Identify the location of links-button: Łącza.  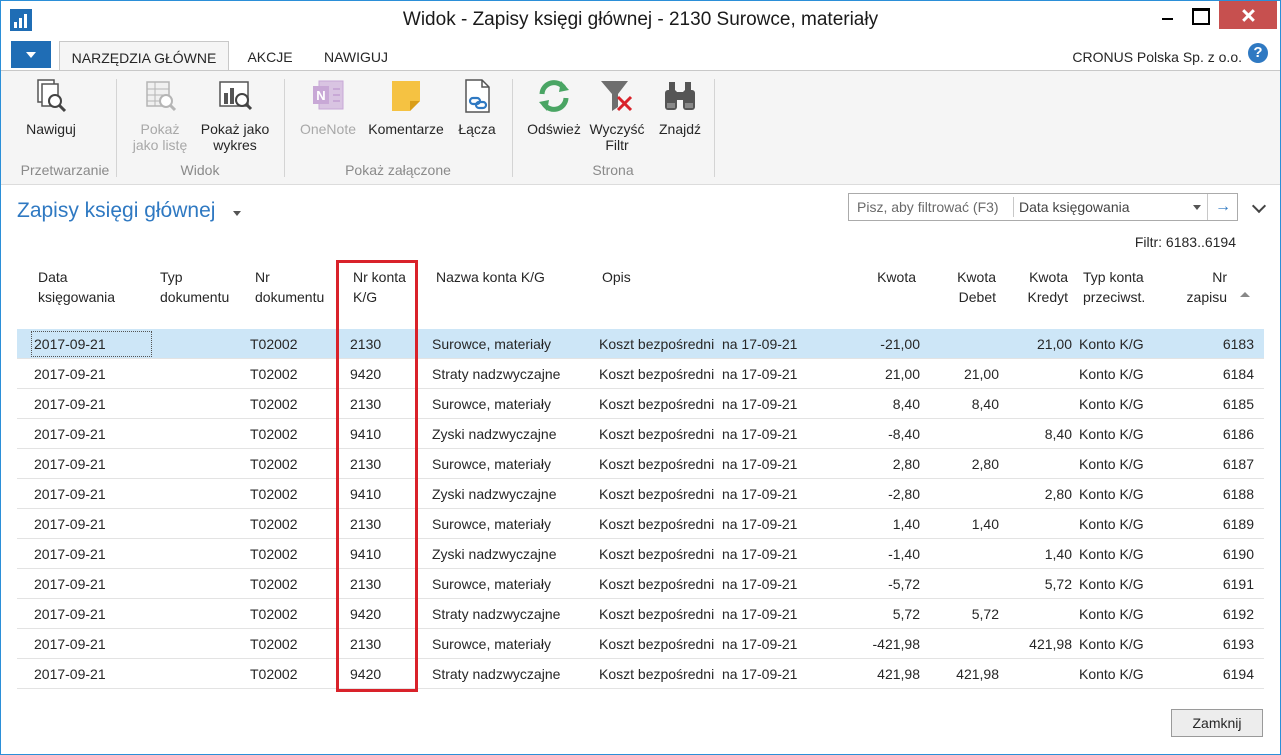
(477, 107).